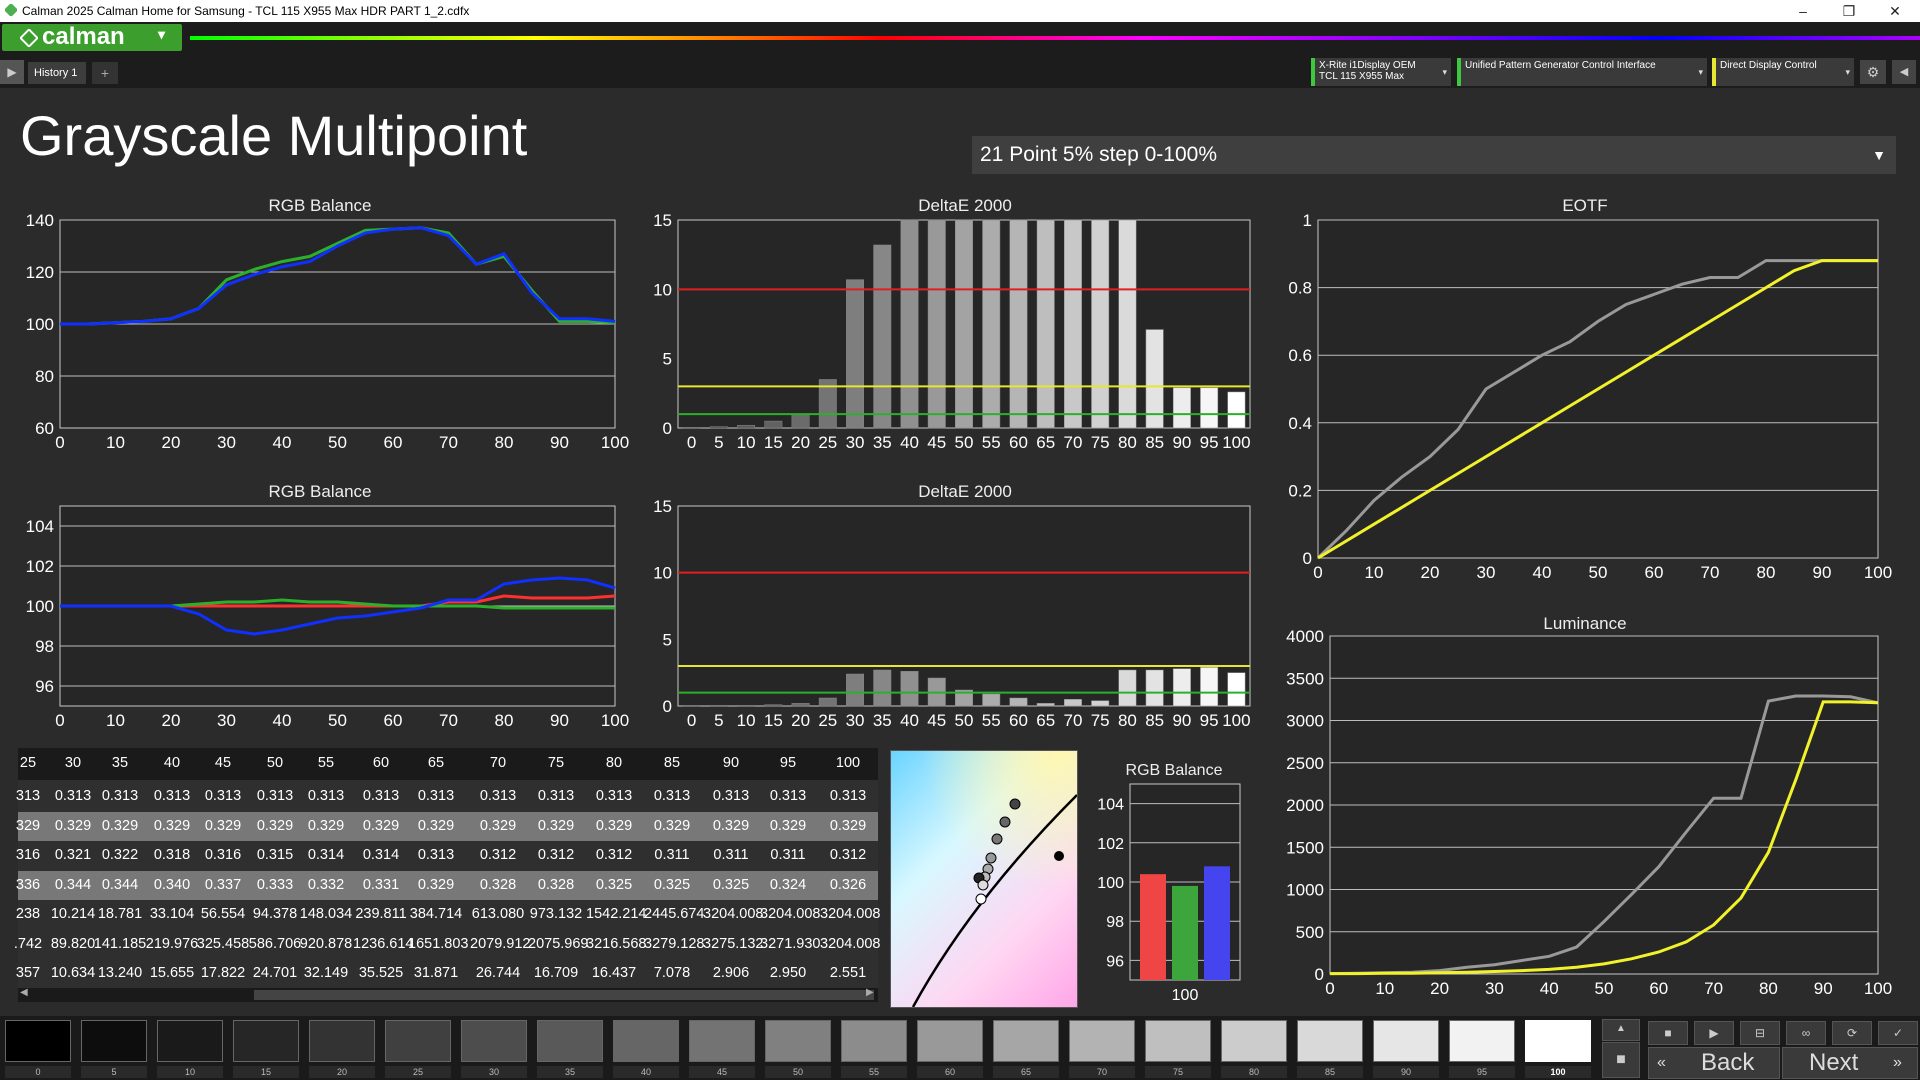  Describe the element at coordinates (616, 914) in the screenshot. I see `table-cell: 1542.214` at that location.